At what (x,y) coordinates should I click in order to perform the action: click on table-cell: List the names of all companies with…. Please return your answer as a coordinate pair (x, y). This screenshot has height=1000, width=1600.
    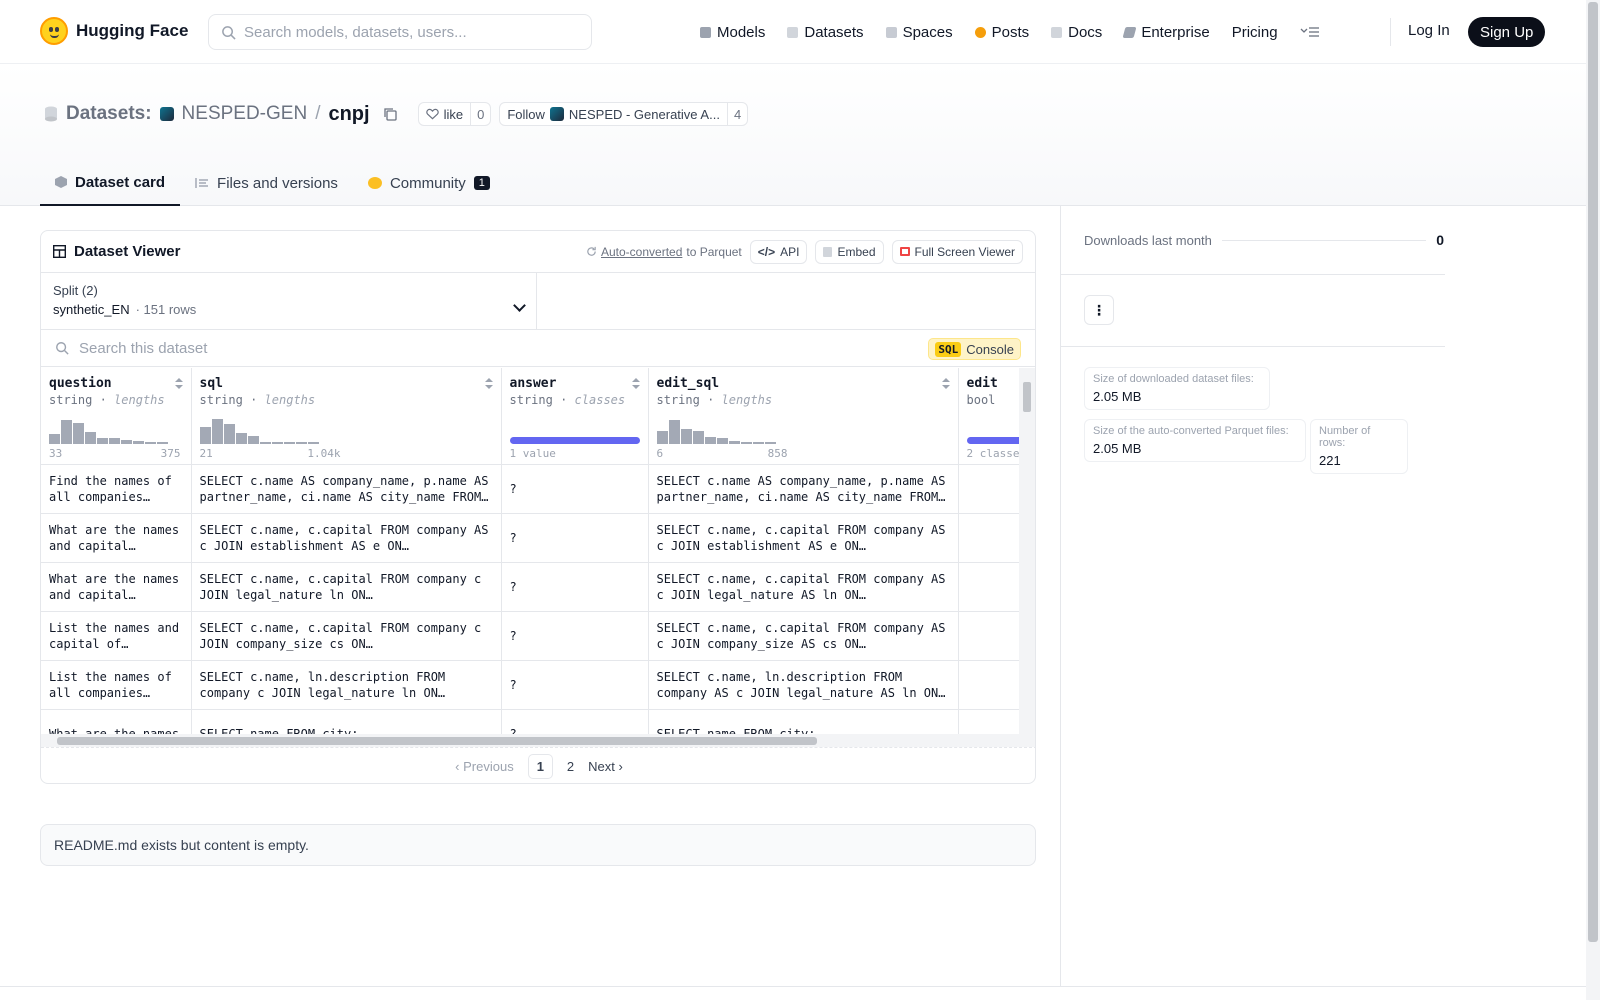
    Looking at the image, I should click on (116, 685).